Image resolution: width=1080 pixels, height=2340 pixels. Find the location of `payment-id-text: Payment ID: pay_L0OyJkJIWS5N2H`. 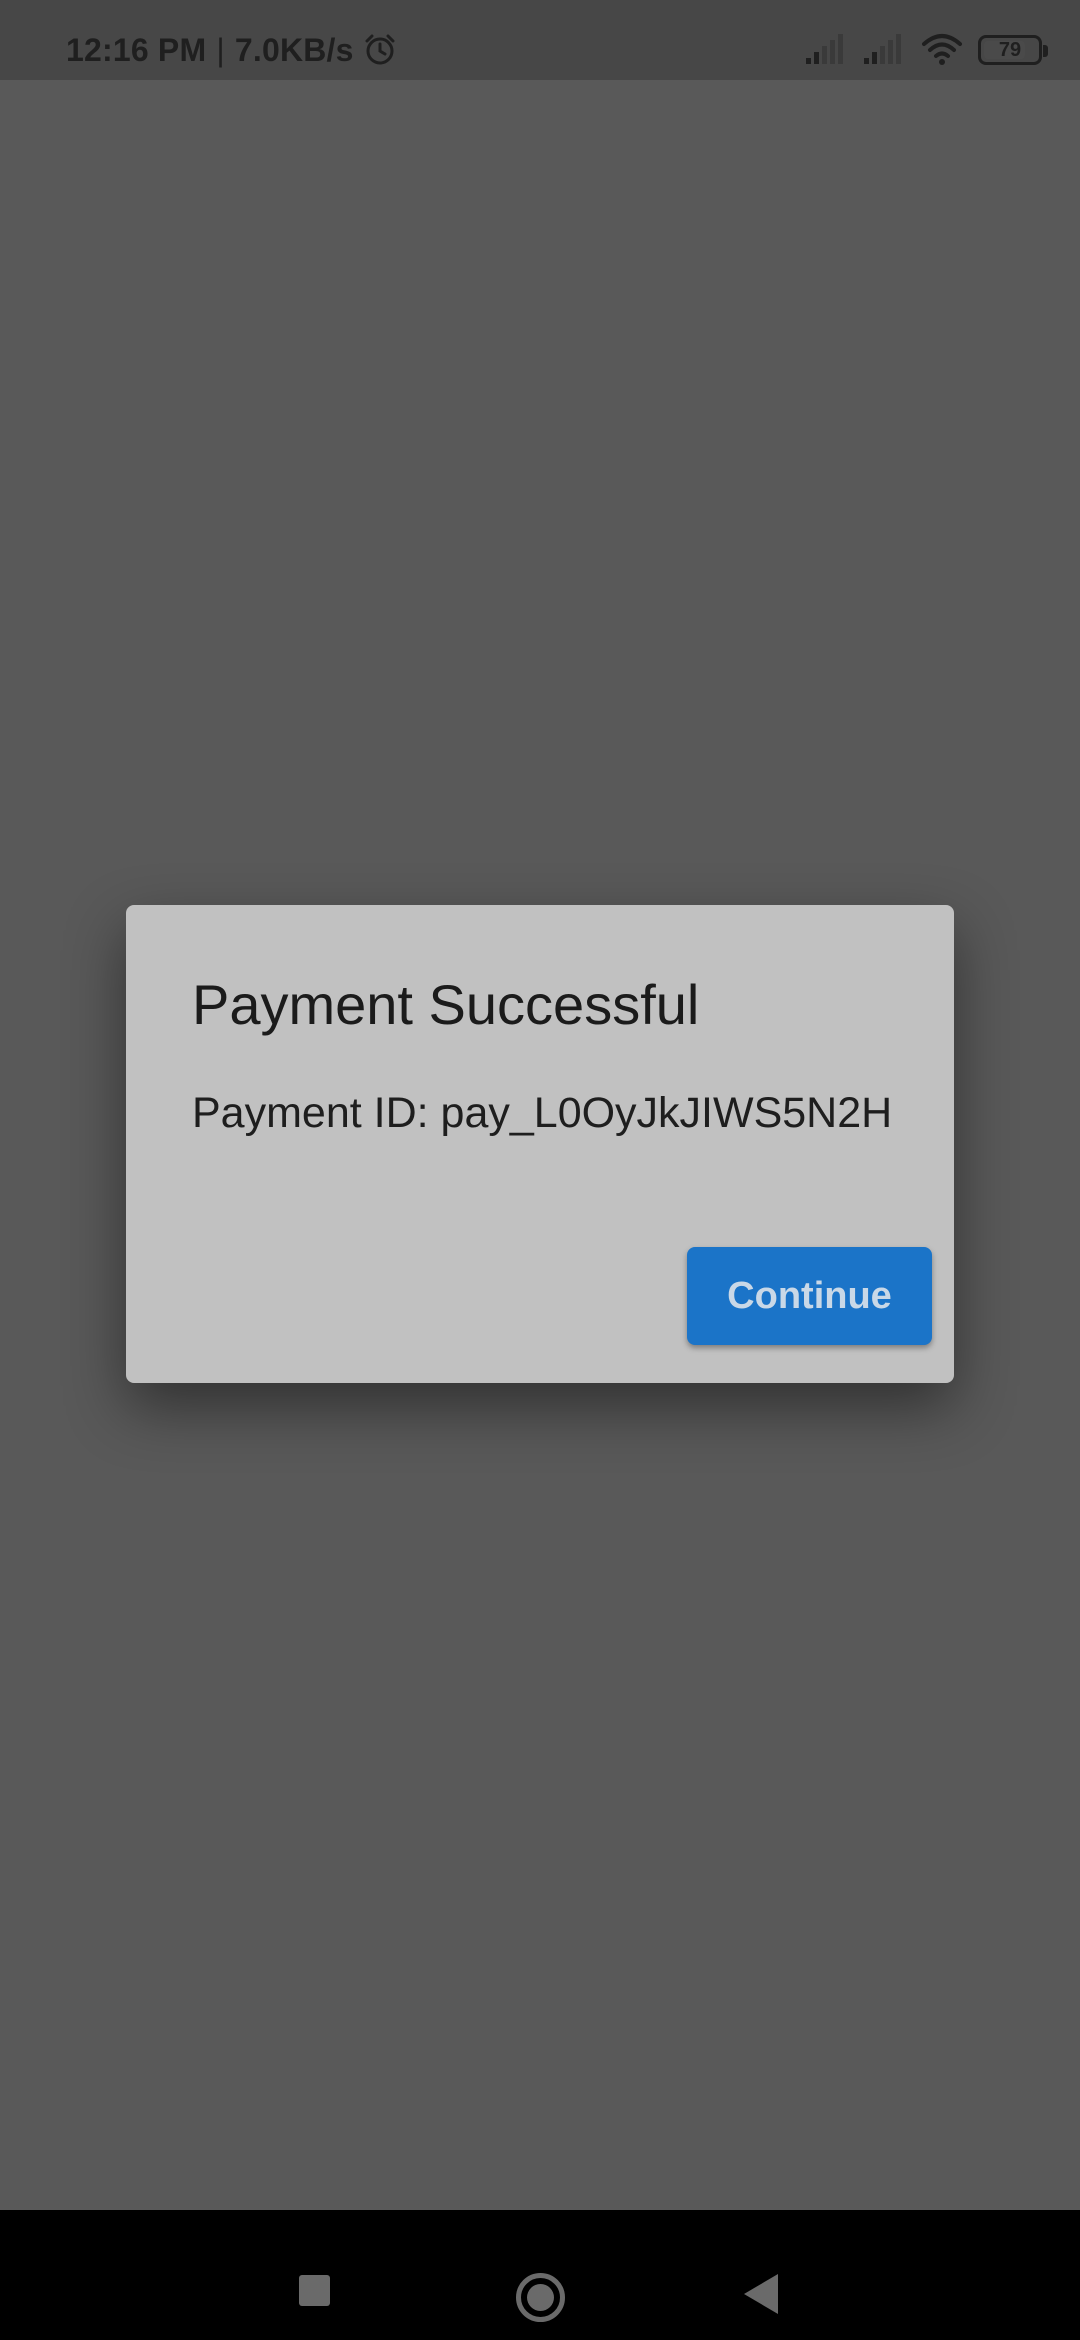

payment-id-text: Payment ID: pay_L0OyJkJIWS5N2H is located at coordinates (542, 1113).